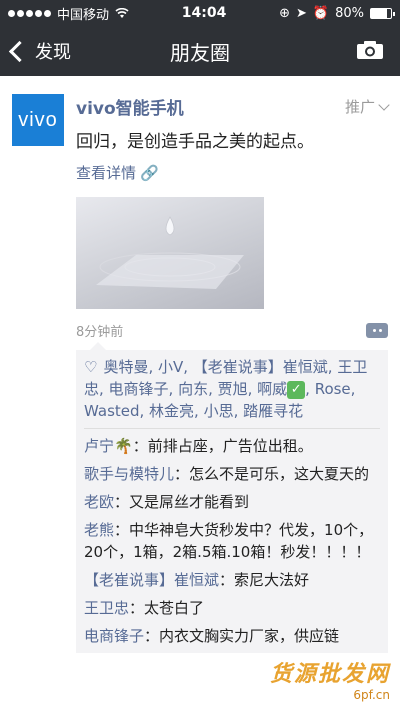 This screenshot has height=710, width=400. I want to click on back-button: 发现, so click(35, 51).